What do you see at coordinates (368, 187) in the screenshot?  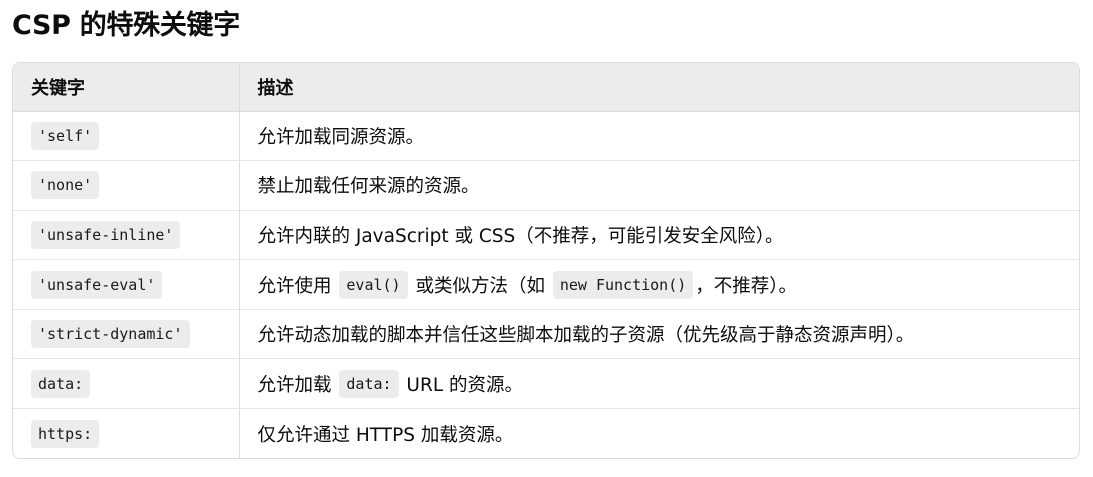 I see `description-text: 禁止加载任何来源的资源。` at bounding box center [368, 187].